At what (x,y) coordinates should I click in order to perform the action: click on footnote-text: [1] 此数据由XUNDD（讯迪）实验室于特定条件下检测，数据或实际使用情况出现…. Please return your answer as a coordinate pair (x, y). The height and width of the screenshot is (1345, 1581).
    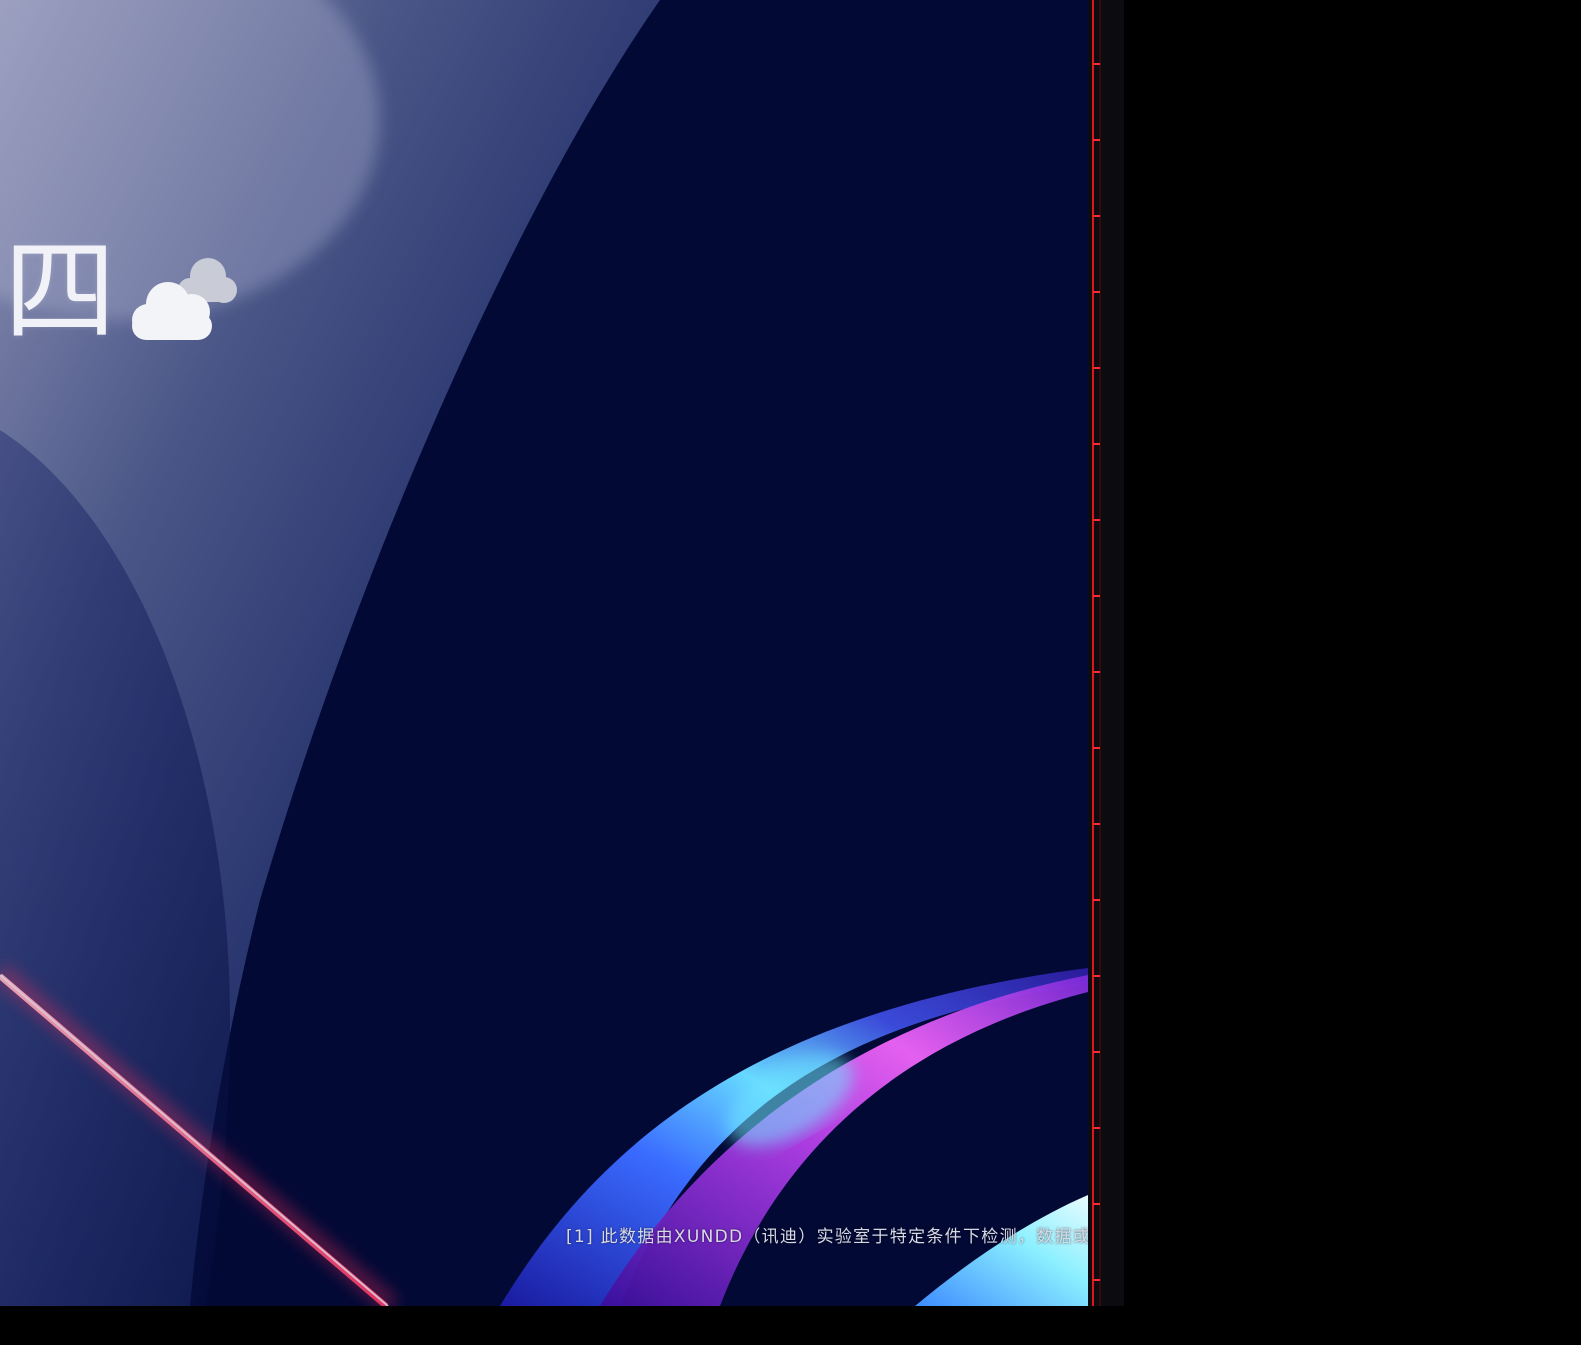
    Looking at the image, I should click on (827, 1237).